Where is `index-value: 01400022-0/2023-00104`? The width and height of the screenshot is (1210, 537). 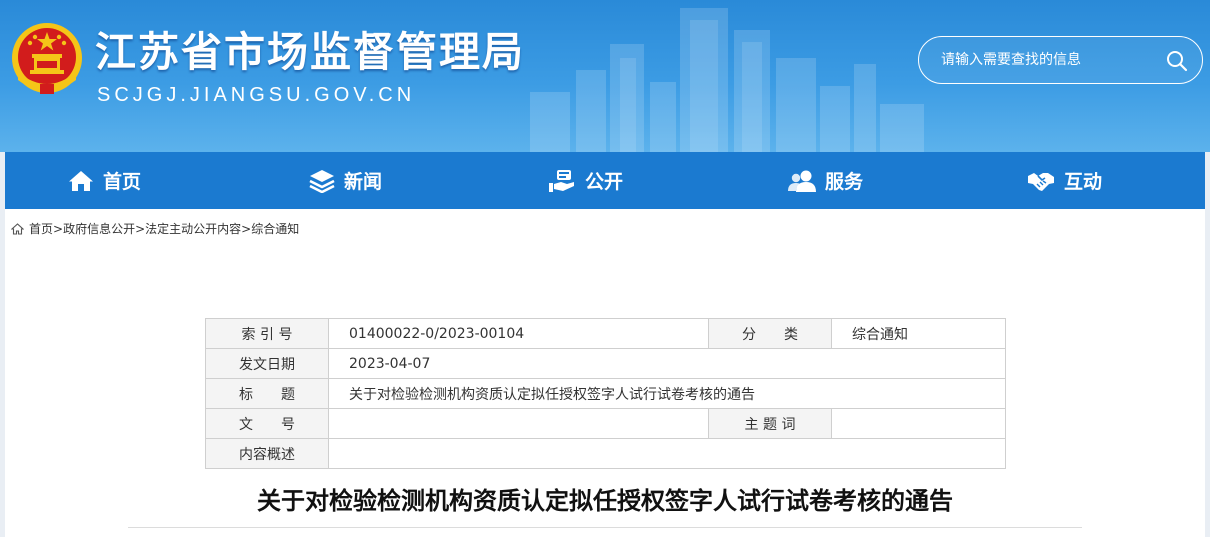 index-value: 01400022-0/2023-00104 is located at coordinates (518, 333).